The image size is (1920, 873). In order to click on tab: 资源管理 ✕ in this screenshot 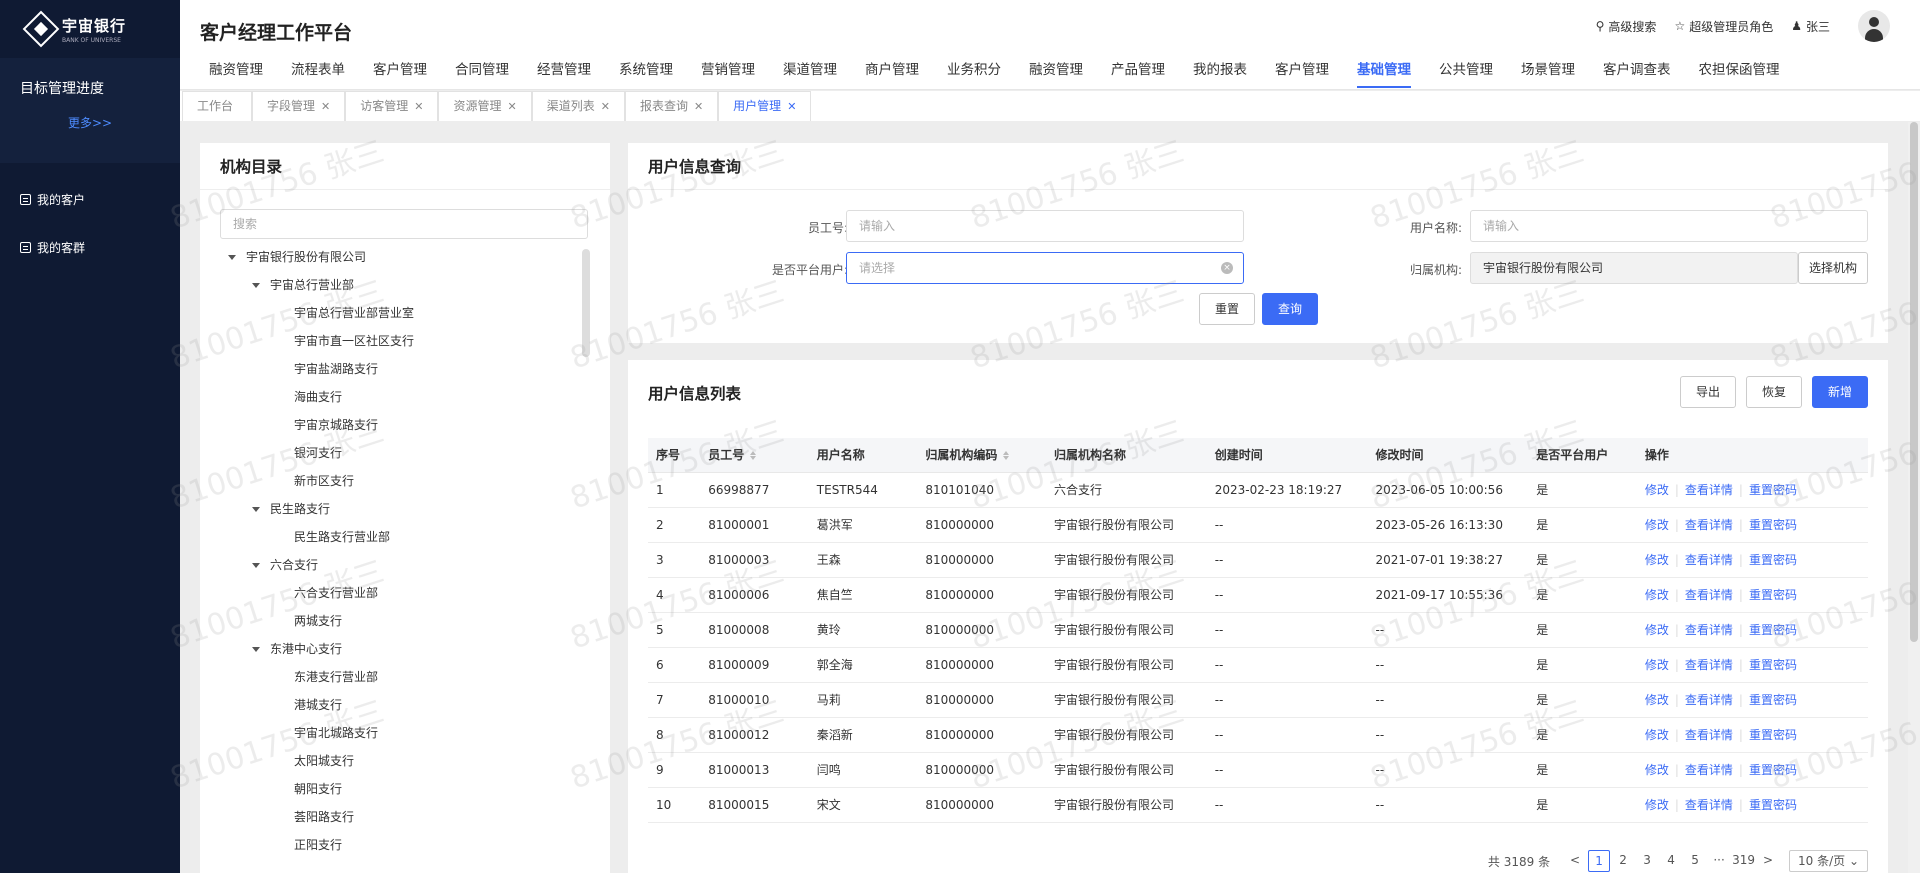, I will do `click(485, 106)`.